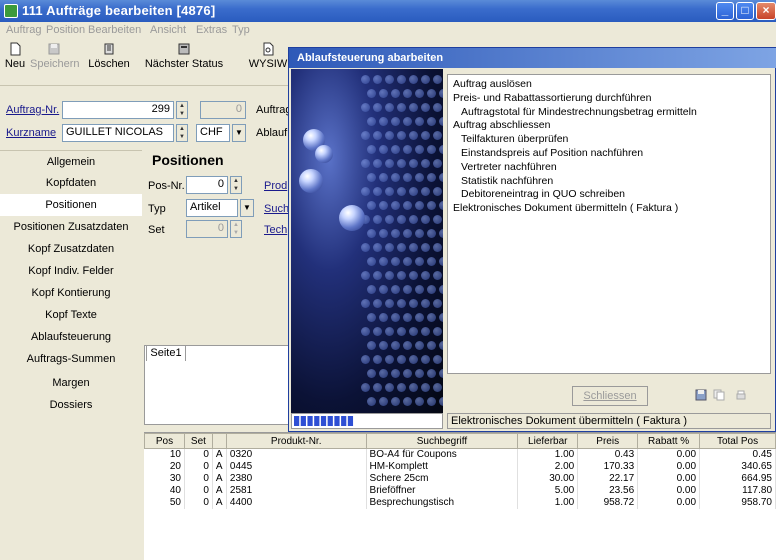 The height and width of the screenshot is (560, 776). What do you see at coordinates (669, 454) in the screenshot?
I see `cell-discount: 0.00` at bounding box center [669, 454].